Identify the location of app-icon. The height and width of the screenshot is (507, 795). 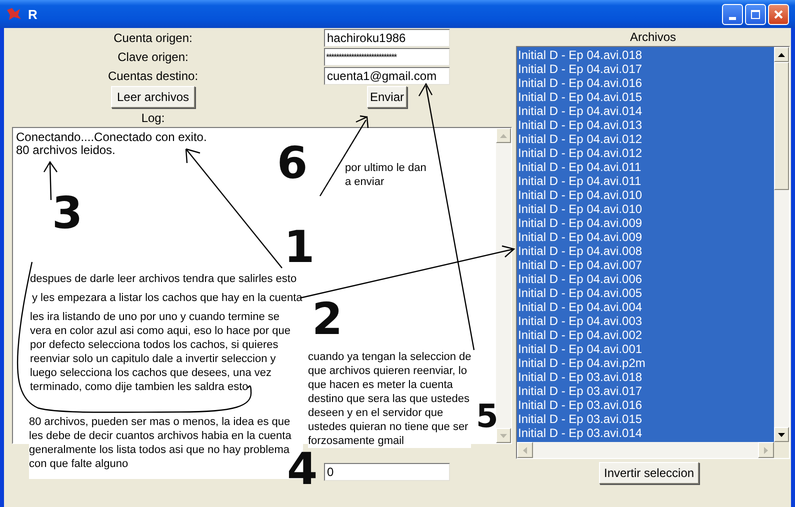
(14, 14).